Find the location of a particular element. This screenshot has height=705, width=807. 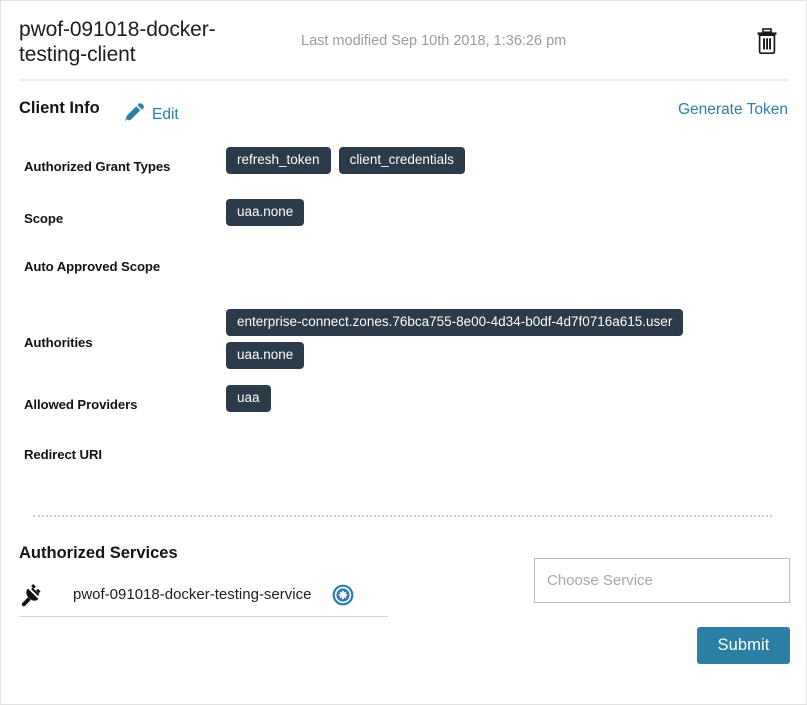

list-item: pwof-091018-docker-testing-service is located at coordinates (203, 595).